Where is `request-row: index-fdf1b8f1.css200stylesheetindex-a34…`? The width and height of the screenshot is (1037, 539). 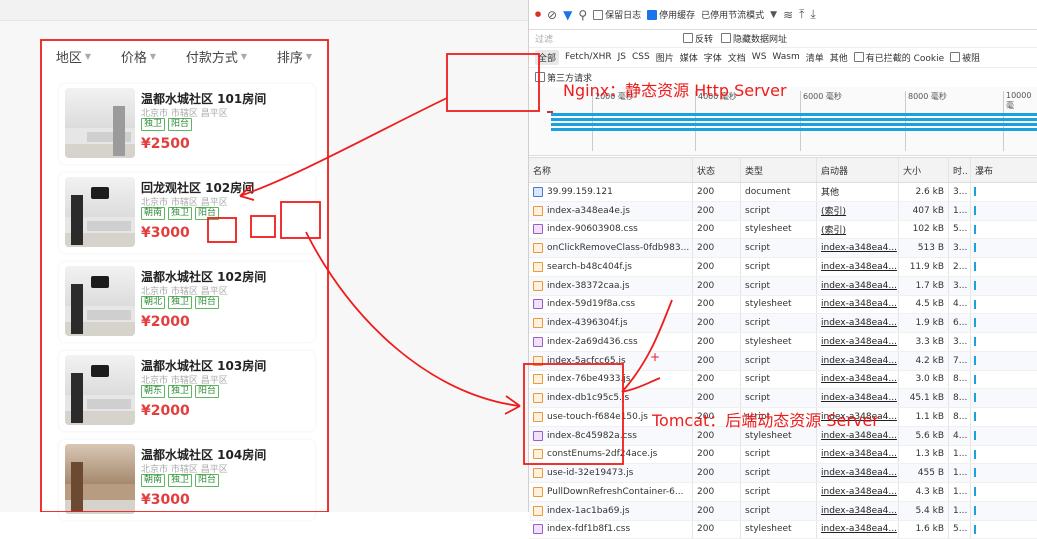 request-row: index-fdf1b8f1.css200stylesheetindex-a34… is located at coordinates (783, 530).